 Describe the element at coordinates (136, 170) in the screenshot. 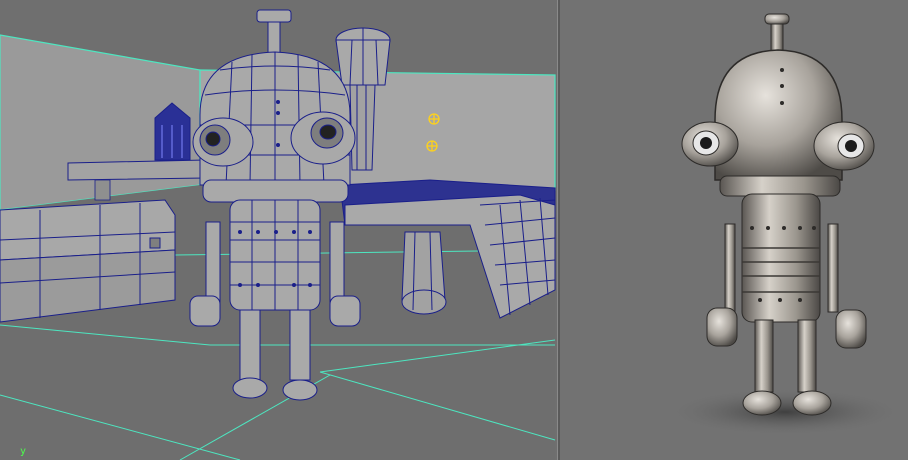

I see `wall-shelf` at that location.